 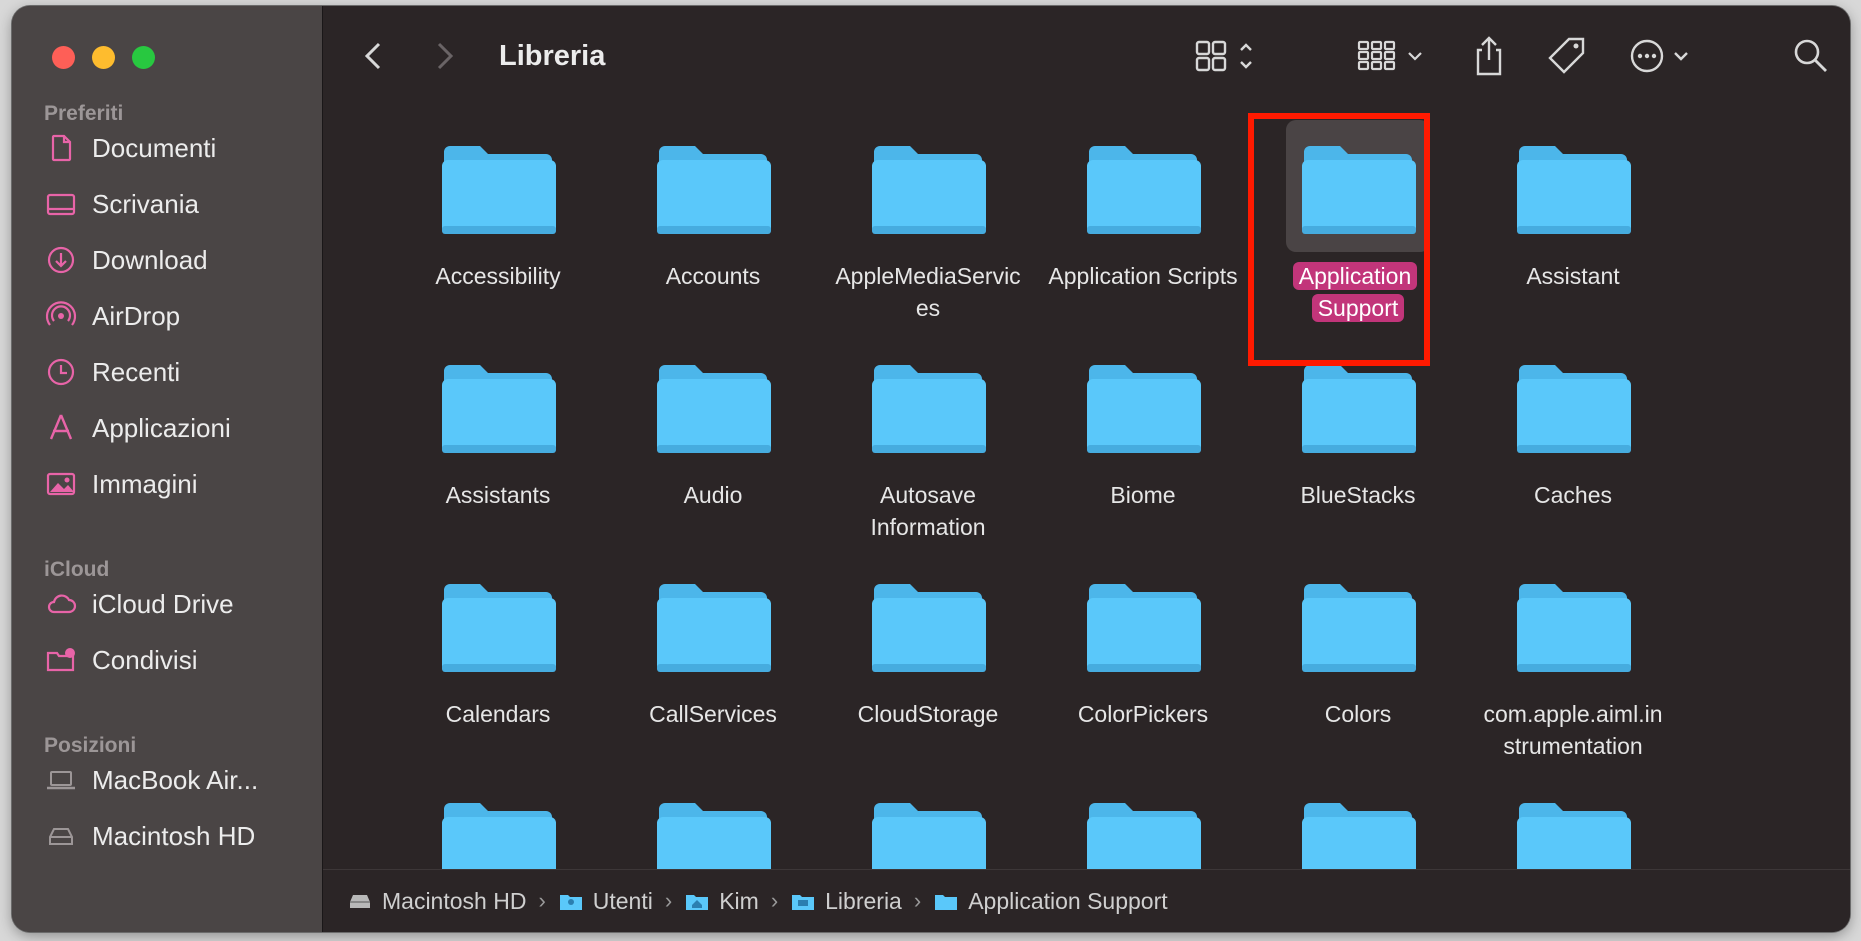 What do you see at coordinates (1573, 495) in the screenshot?
I see `folder-name: Caches` at bounding box center [1573, 495].